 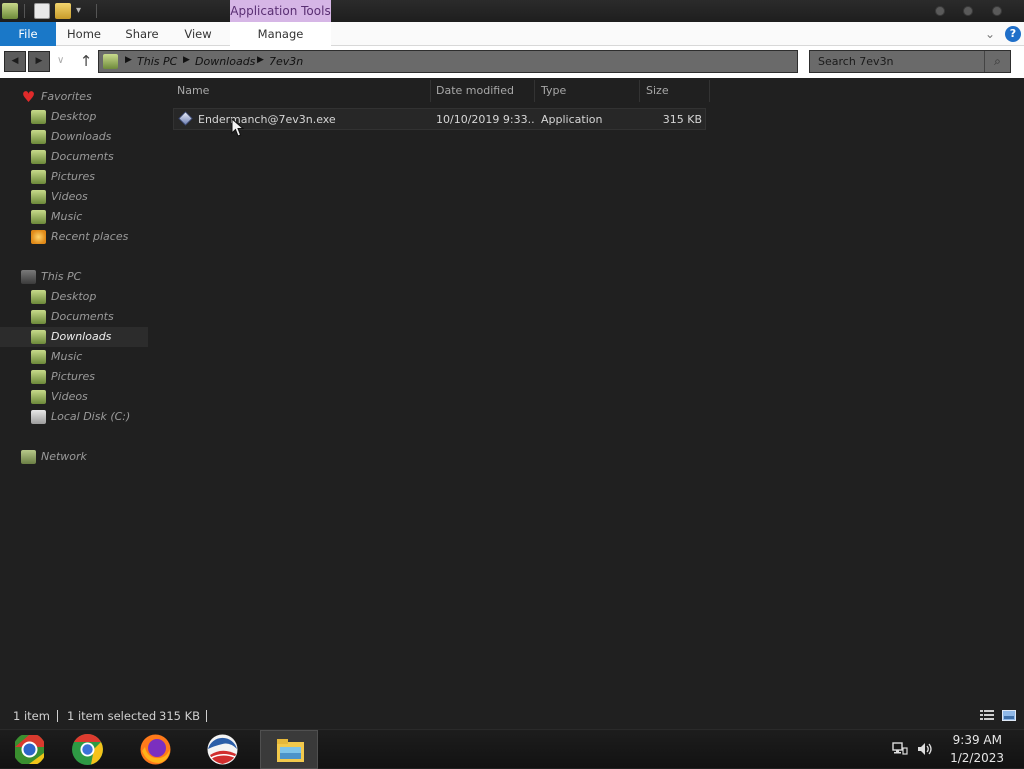 What do you see at coordinates (74, 97) in the screenshot?
I see `nav-favorites: ♥ Favorites` at bounding box center [74, 97].